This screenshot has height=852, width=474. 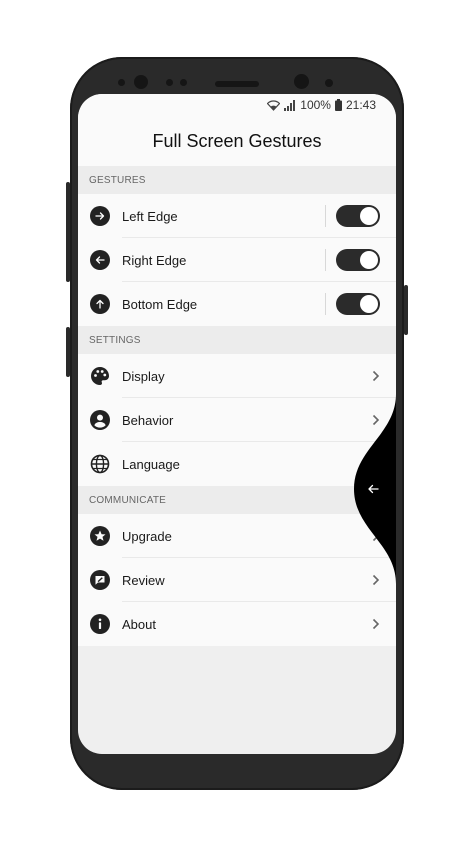 What do you see at coordinates (139, 624) in the screenshot?
I see `communicate-label: About` at bounding box center [139, 624].